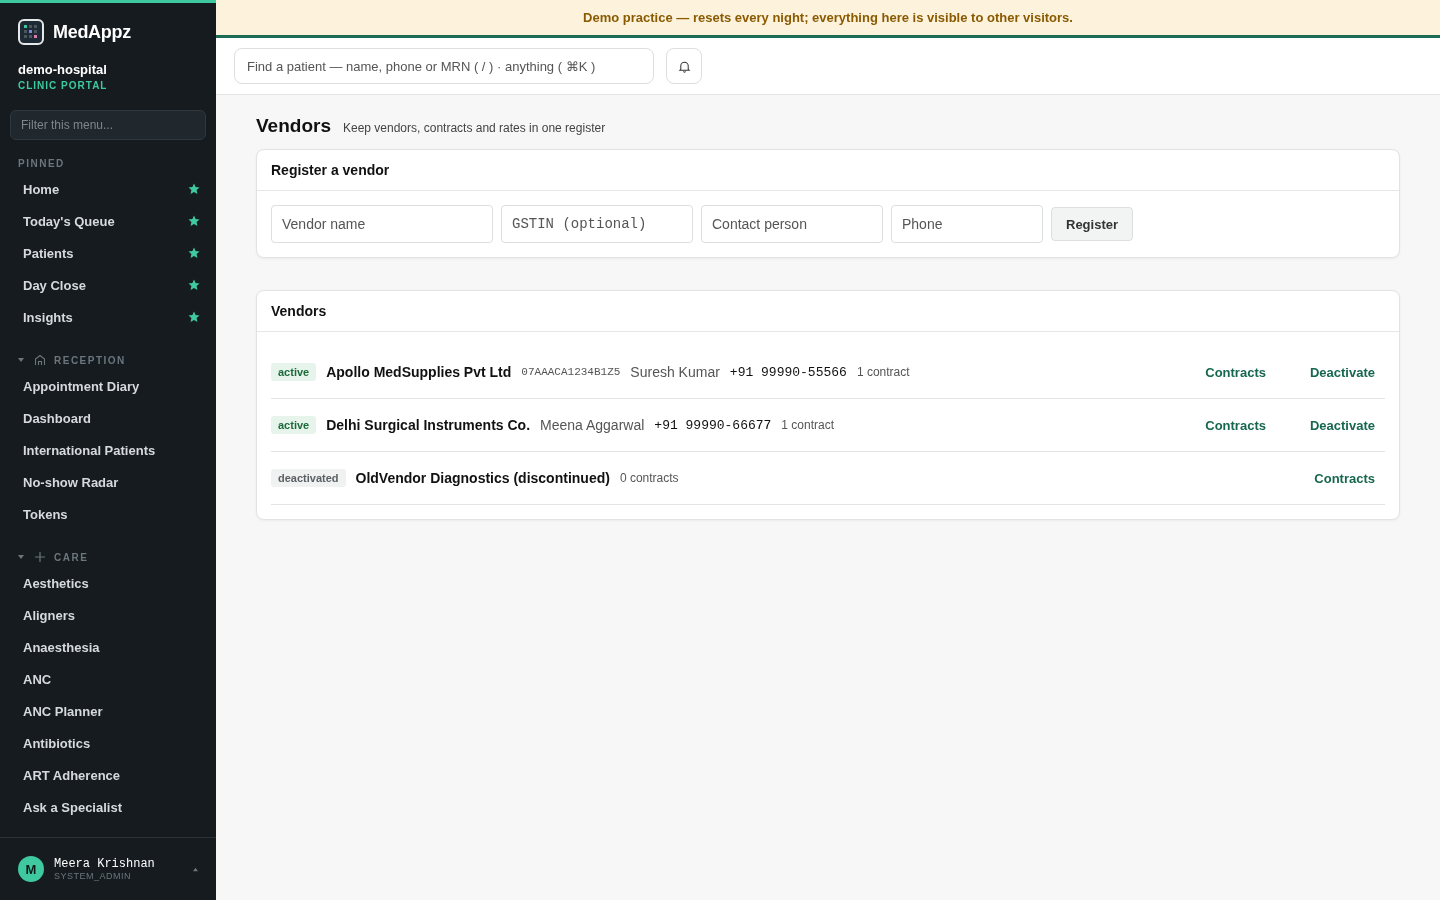 This screenshot has height=900, width=1440. Describe the element at coordinates (108, 775) in the screenshot. I see `sidebar-item: ART Adherence` at that location.